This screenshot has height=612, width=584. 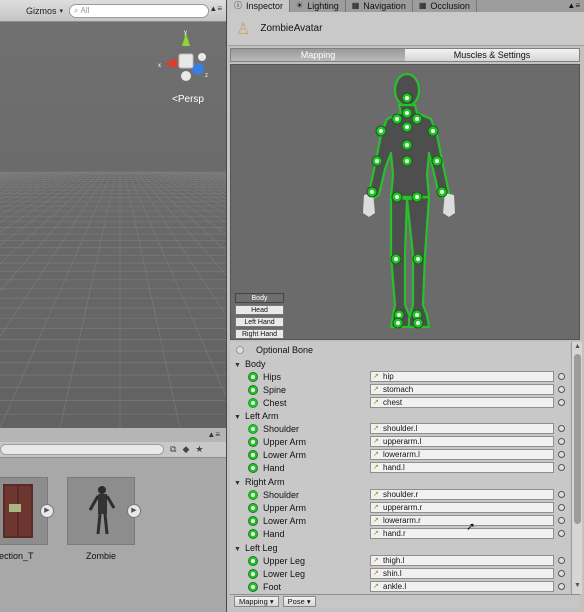 What do you see at coordinates (170, 63) in the screenshot?
I see `x-axis-cone` at bounding box center [170, 63].